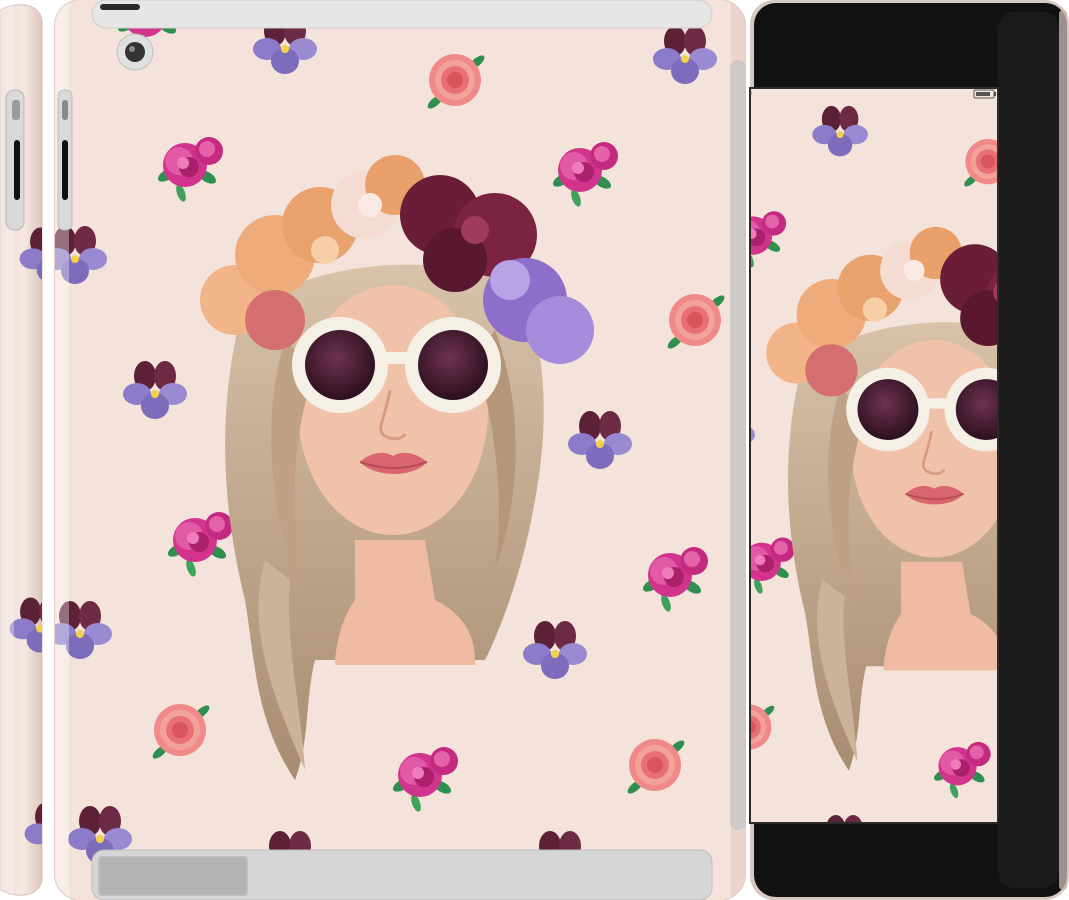 The image size is (1069, 900). I want to click on side-button, so click(16, 110).